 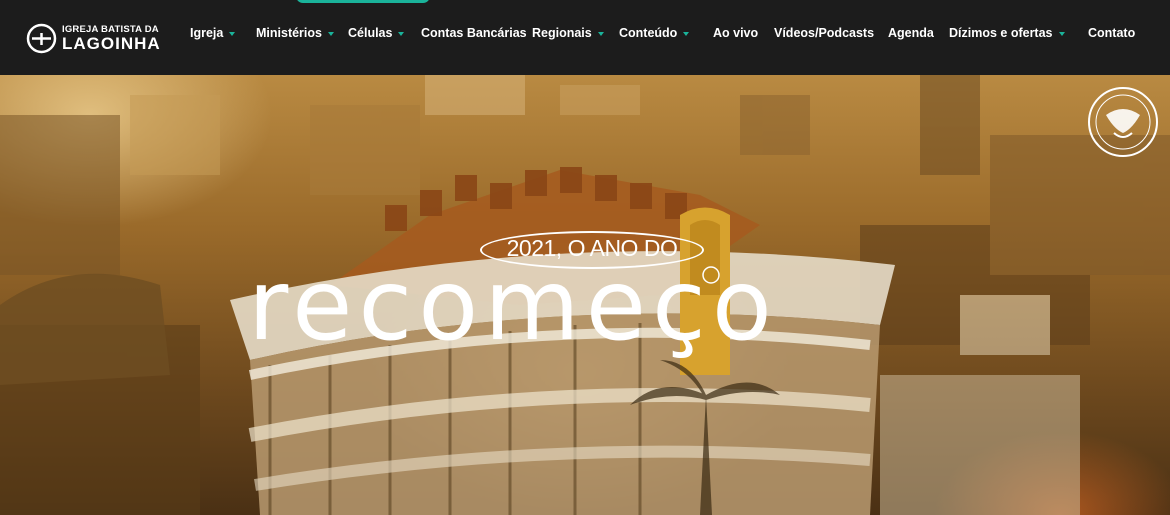 What do you see at coordinates (1123, 122) in the screenshot?
I see `anniversary-seal-icon` at bounding box center [1123, 122].